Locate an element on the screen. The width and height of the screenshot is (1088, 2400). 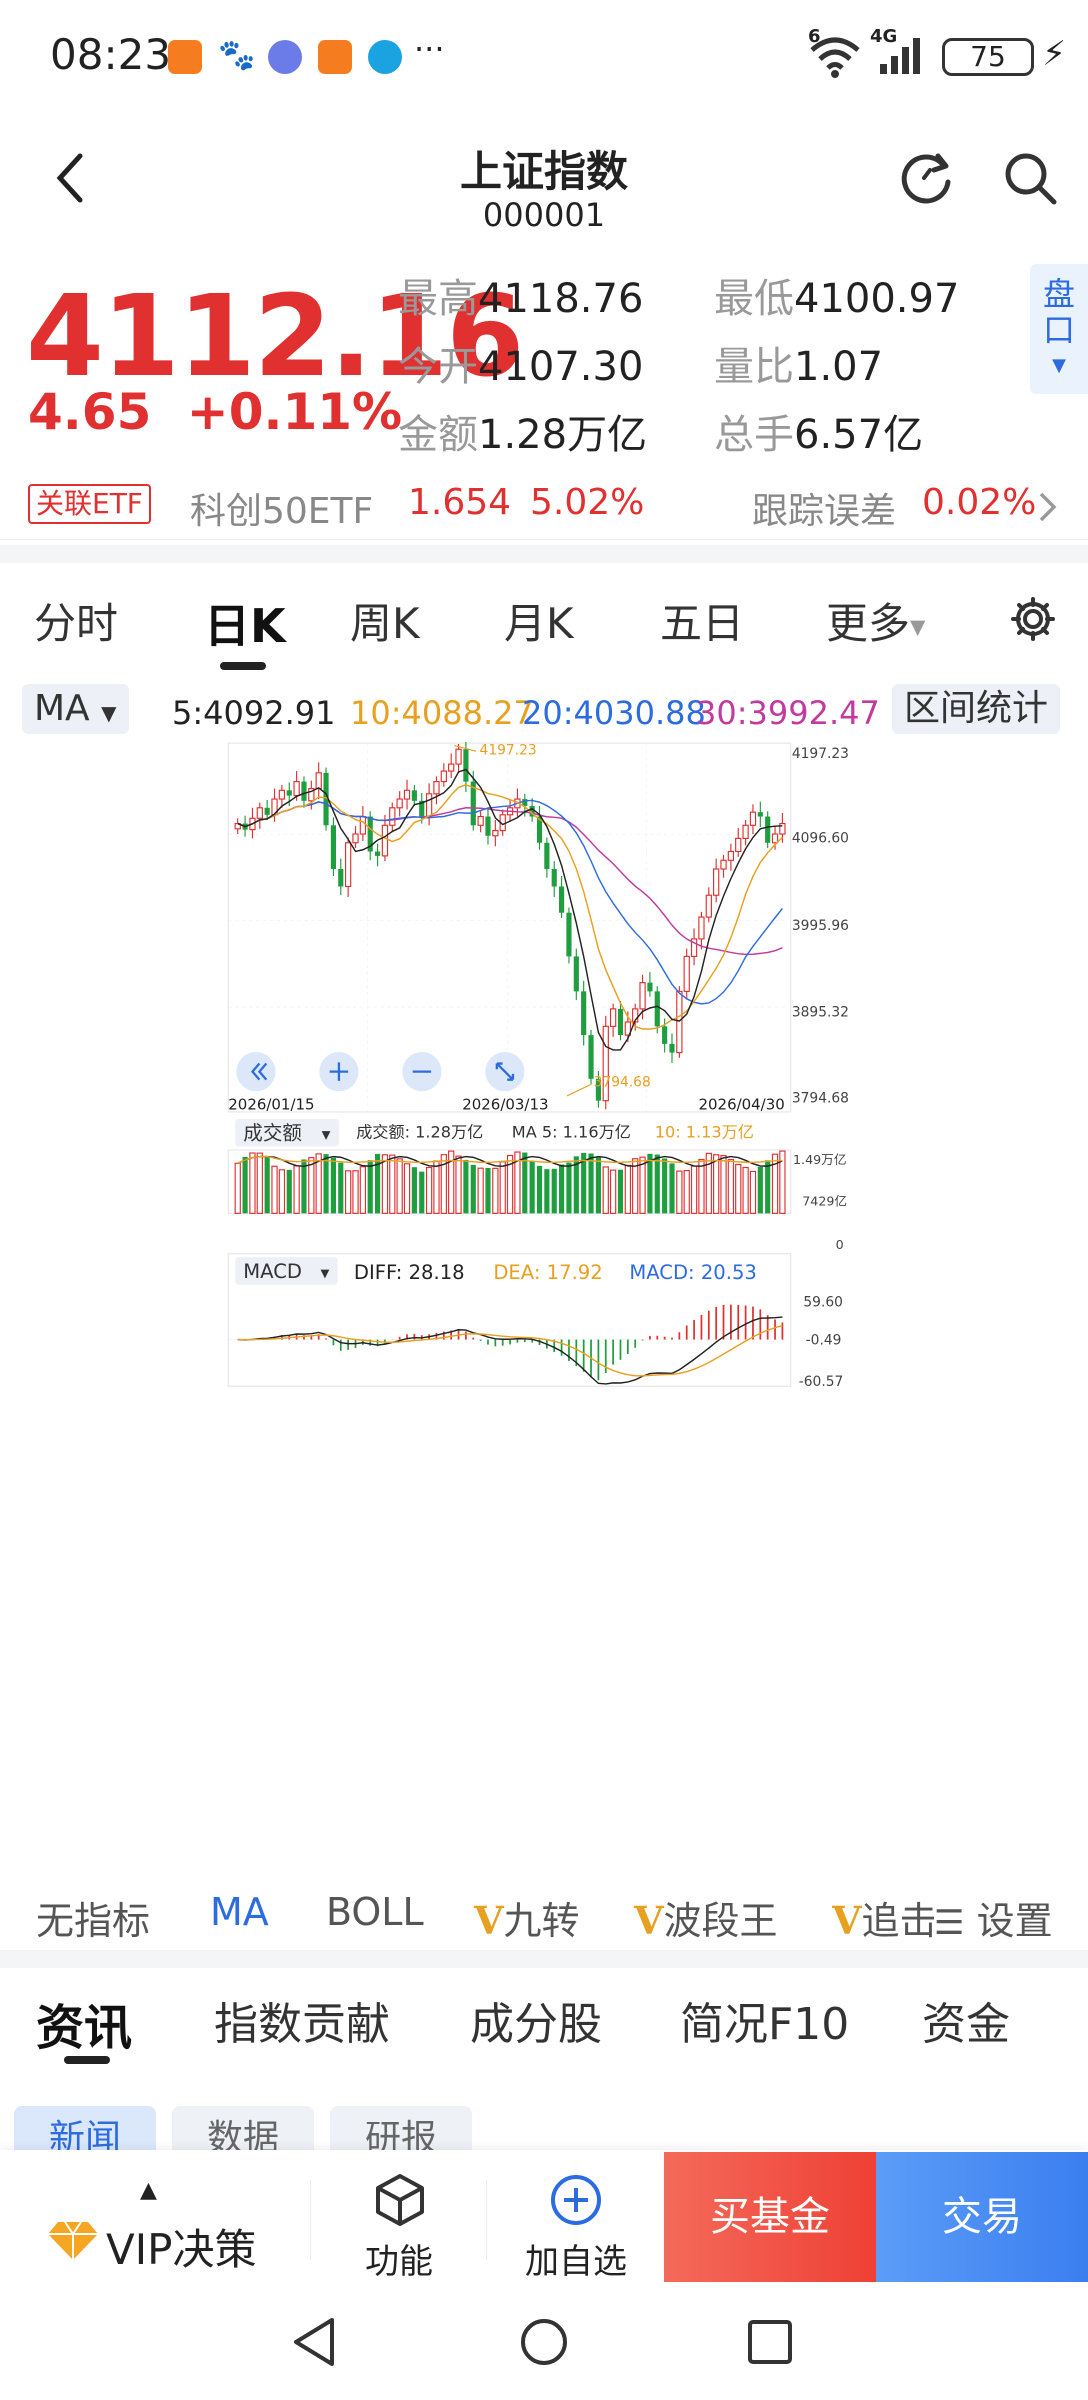
change-value: 4.65 is located at coordinates (90, 412).